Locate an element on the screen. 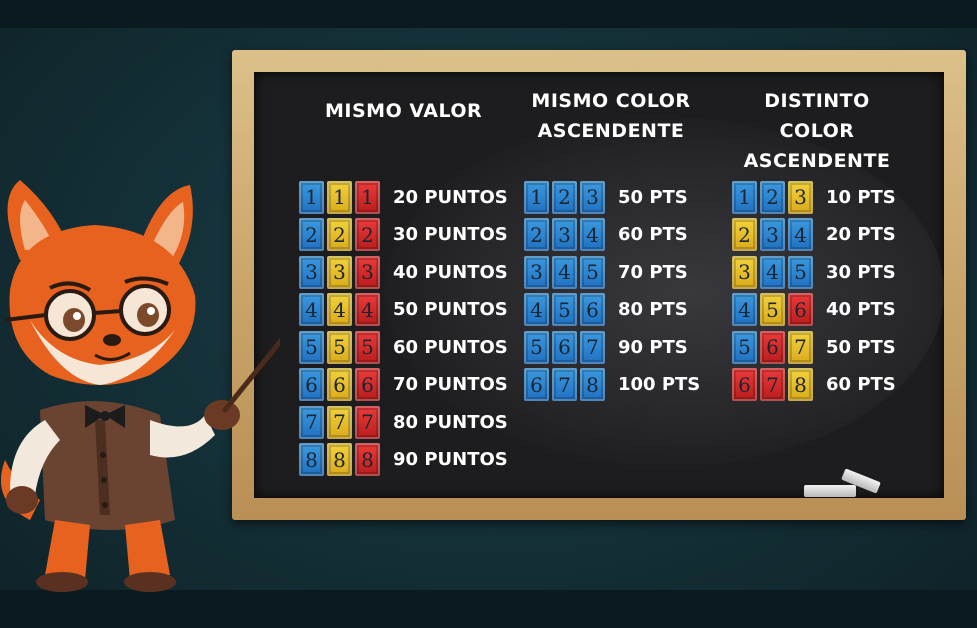  background-top-strip is located at coordinates (488, 14).